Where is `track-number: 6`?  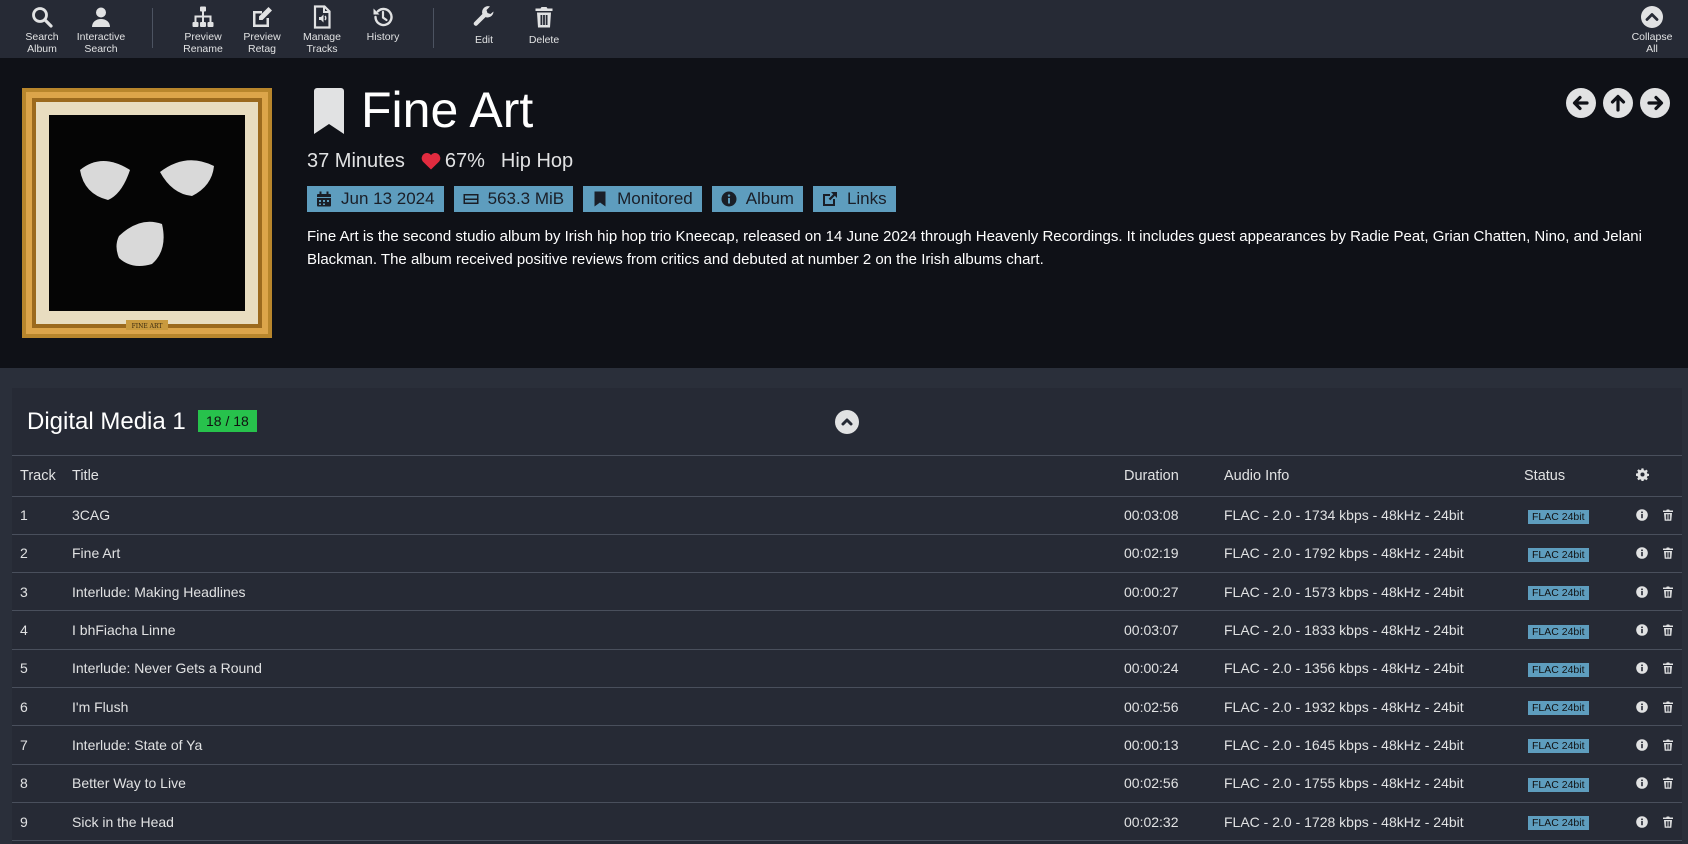 track-number: 6 is located at coordinates (38, 707).